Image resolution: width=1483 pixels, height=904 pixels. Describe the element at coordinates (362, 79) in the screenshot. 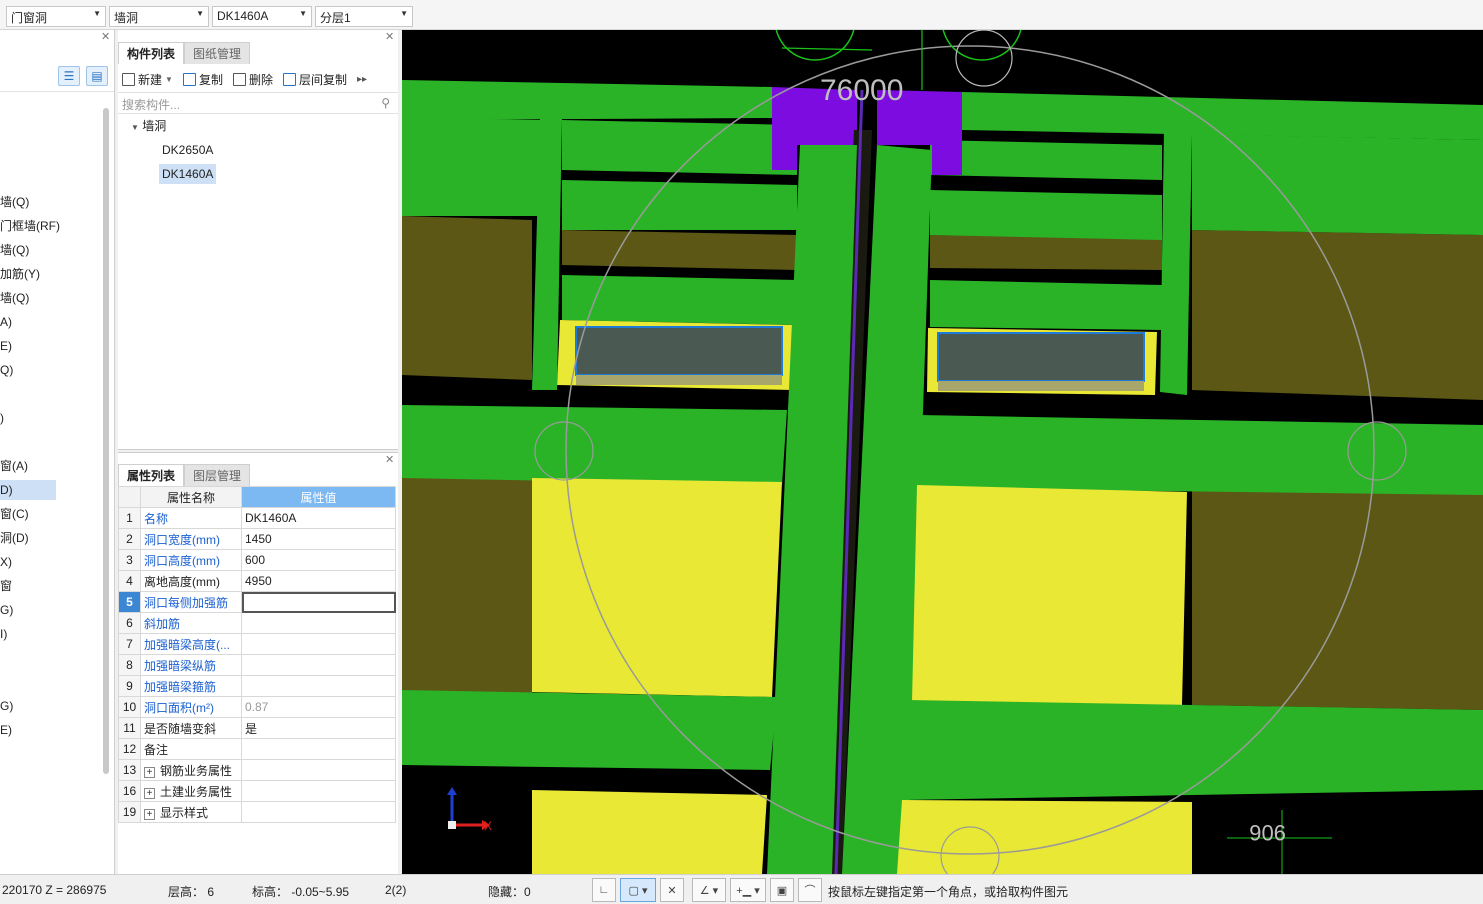

I see `more-icon: ▸▸` at that location.